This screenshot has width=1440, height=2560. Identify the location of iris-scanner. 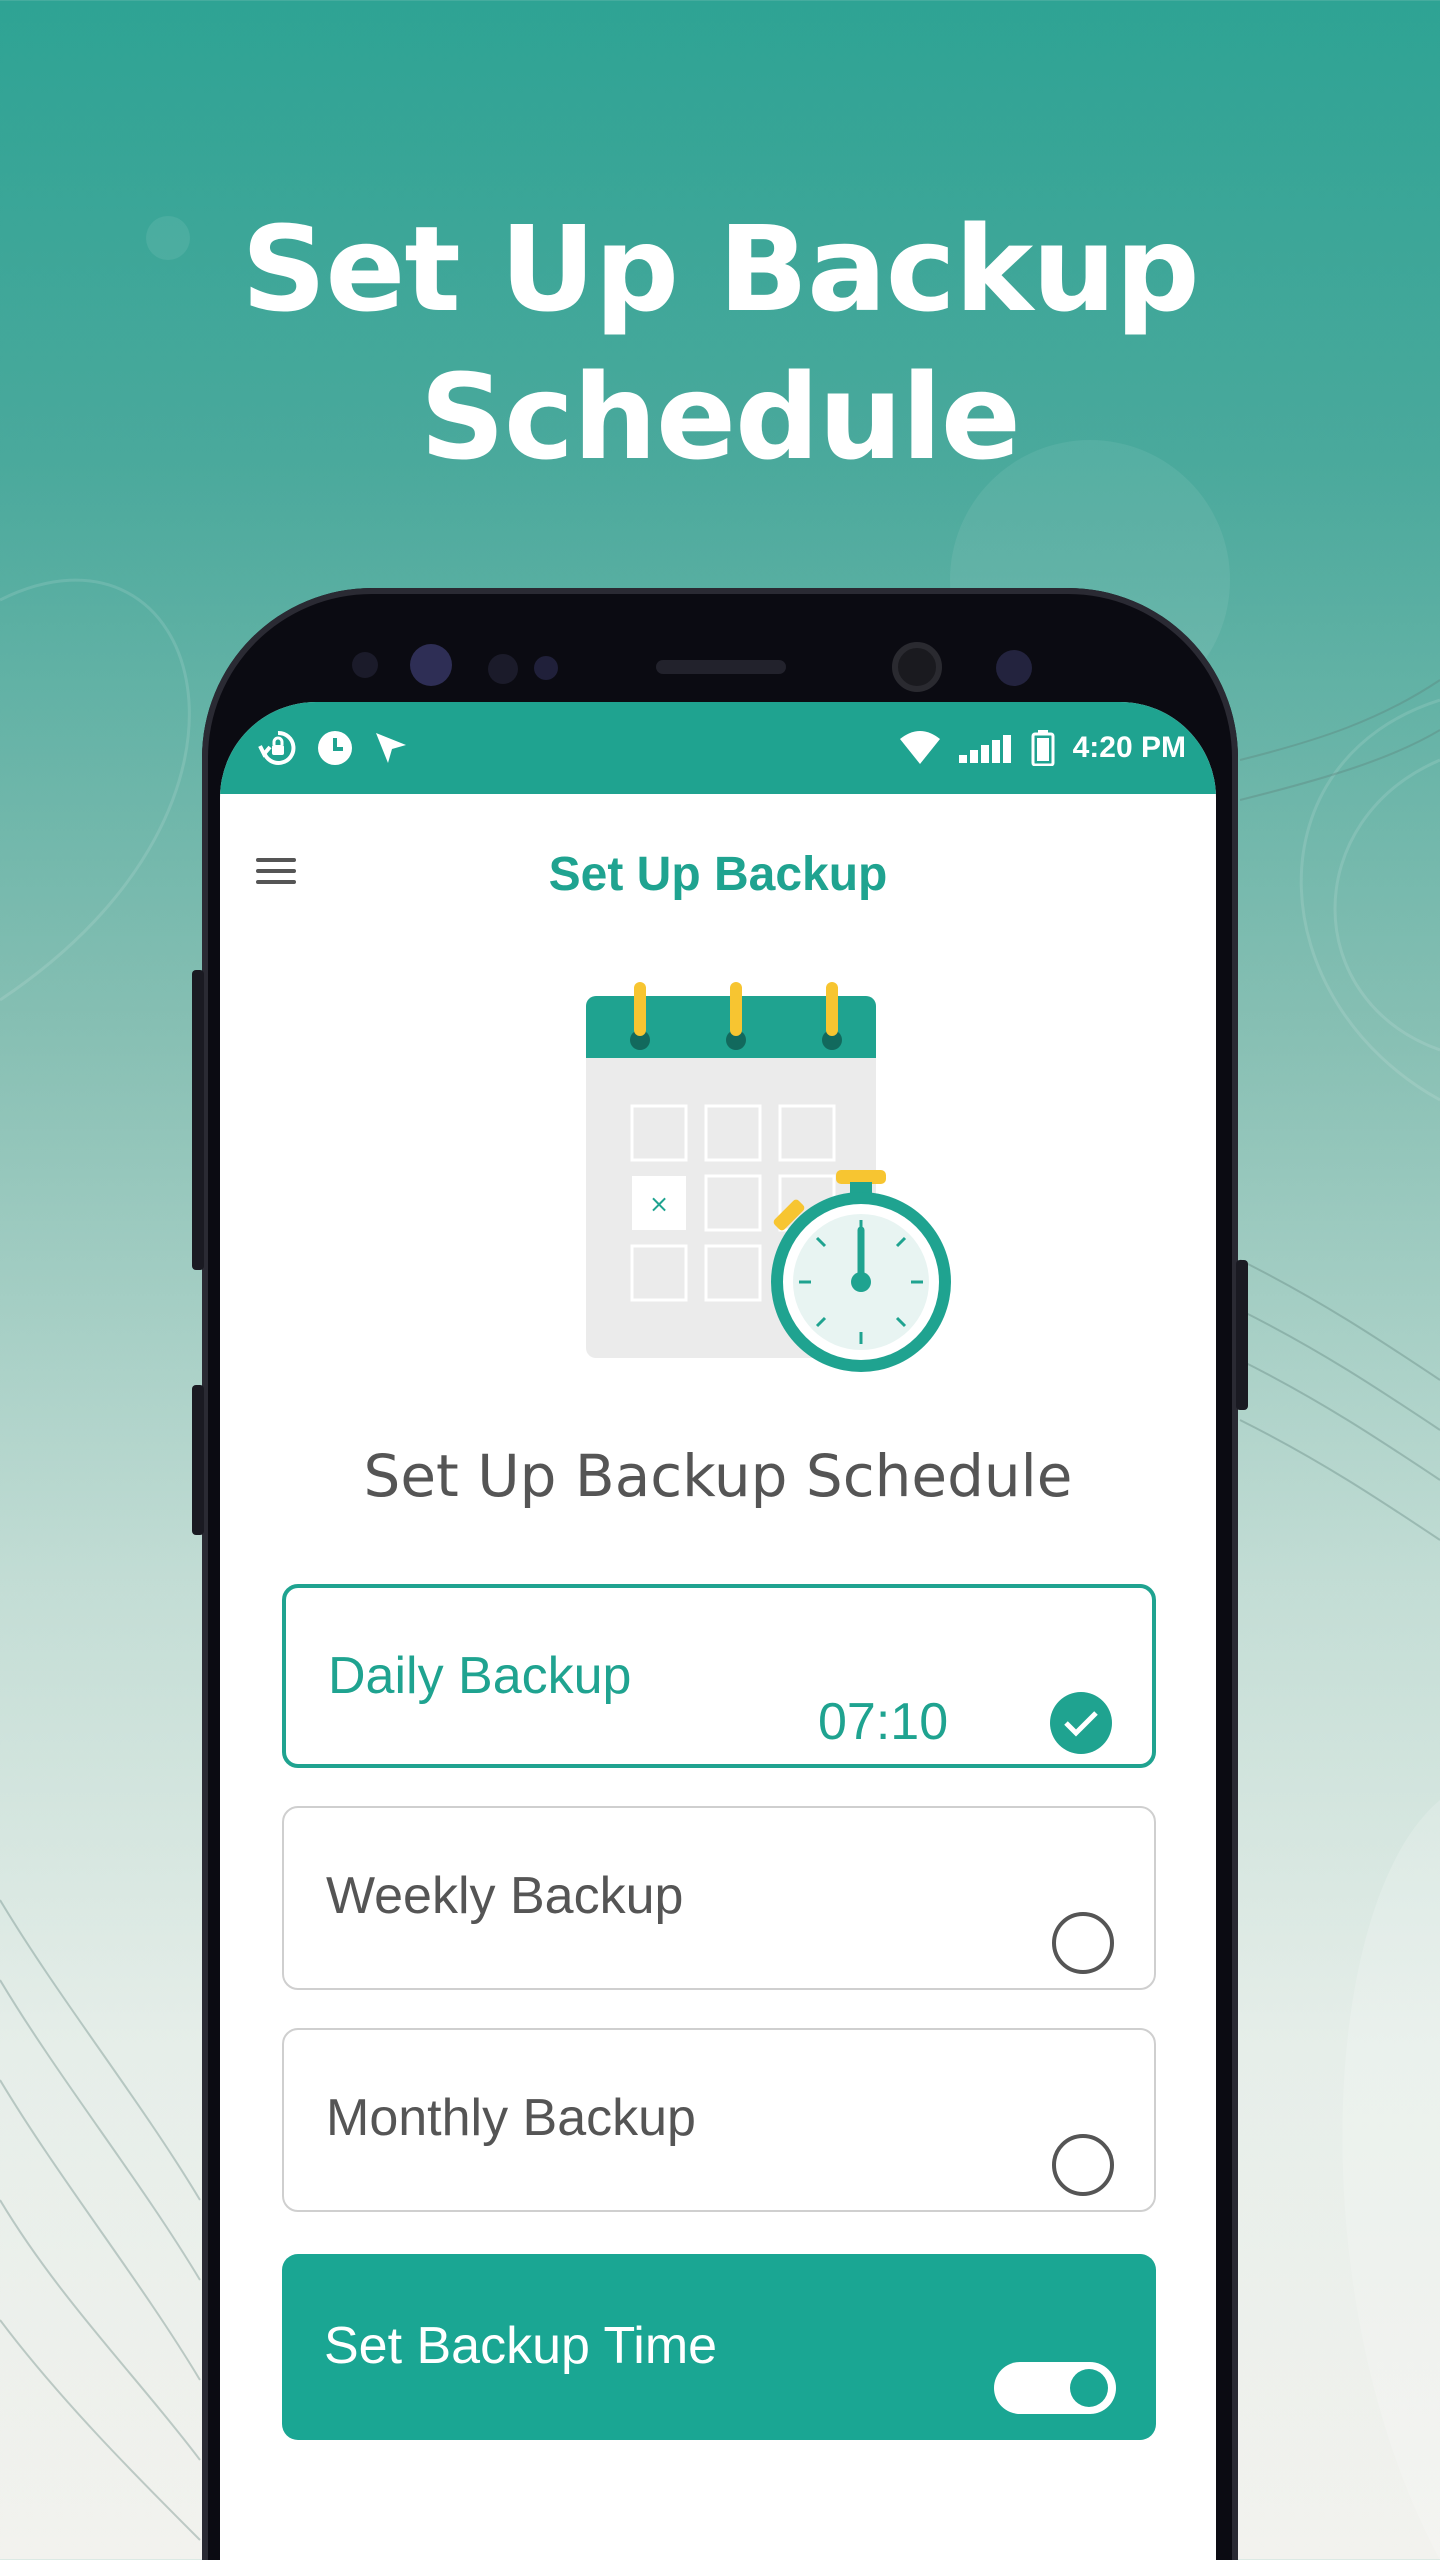
(431, 665).